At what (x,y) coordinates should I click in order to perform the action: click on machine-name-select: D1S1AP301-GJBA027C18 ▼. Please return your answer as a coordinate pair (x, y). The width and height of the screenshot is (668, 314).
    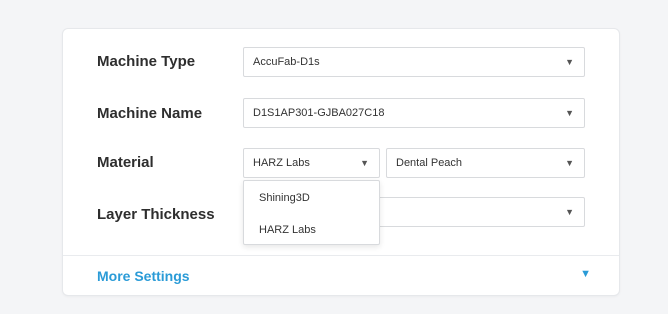
    Looking at the image, I should click on (414, 113).